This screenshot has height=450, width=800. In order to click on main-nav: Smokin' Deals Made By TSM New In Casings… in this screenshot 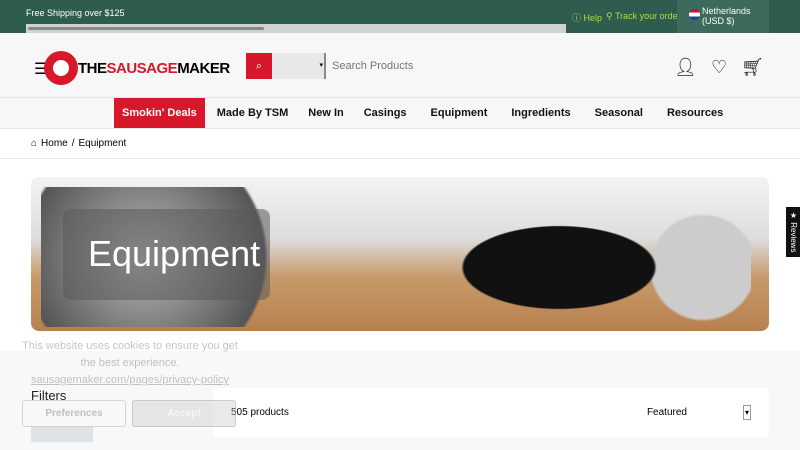, I will do `click(400, 113)`.